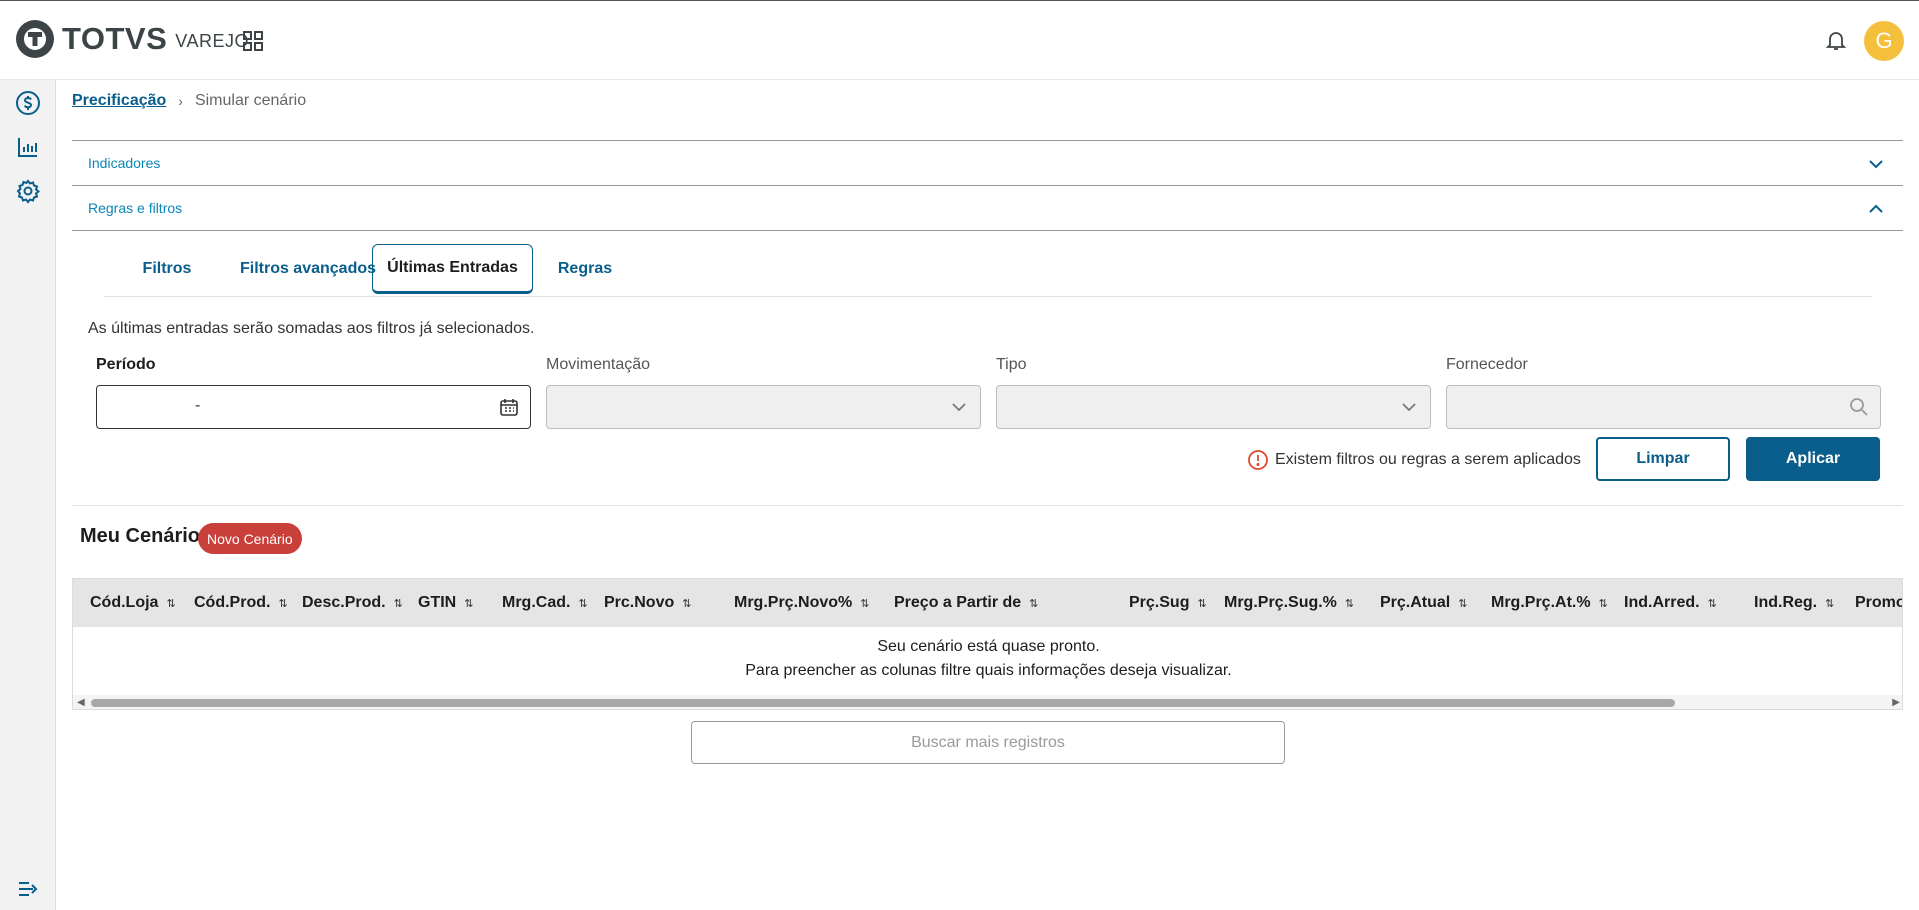 This screenshot has height=910, width=1919. I want to click on search-icon, so click(1859, 407).